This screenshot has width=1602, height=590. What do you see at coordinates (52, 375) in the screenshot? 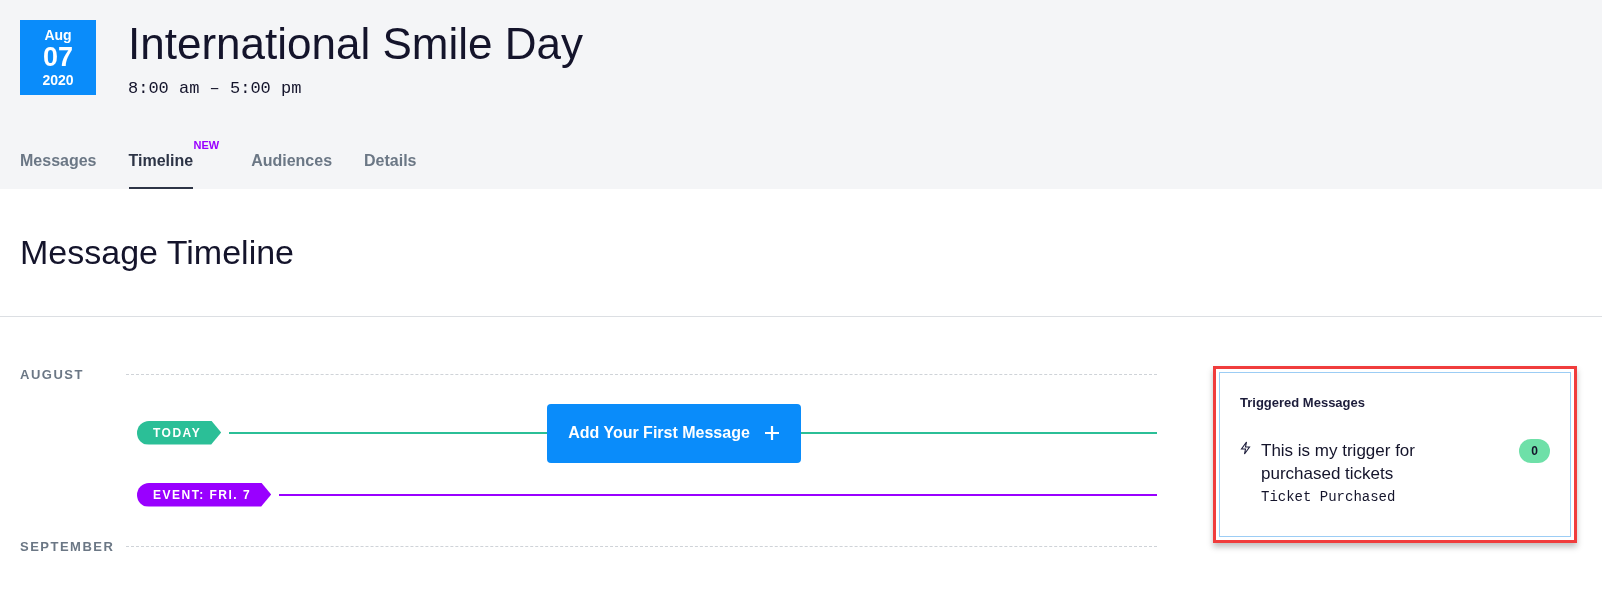
I see `month-label: AUGUST` at bounding box center [52, 375].